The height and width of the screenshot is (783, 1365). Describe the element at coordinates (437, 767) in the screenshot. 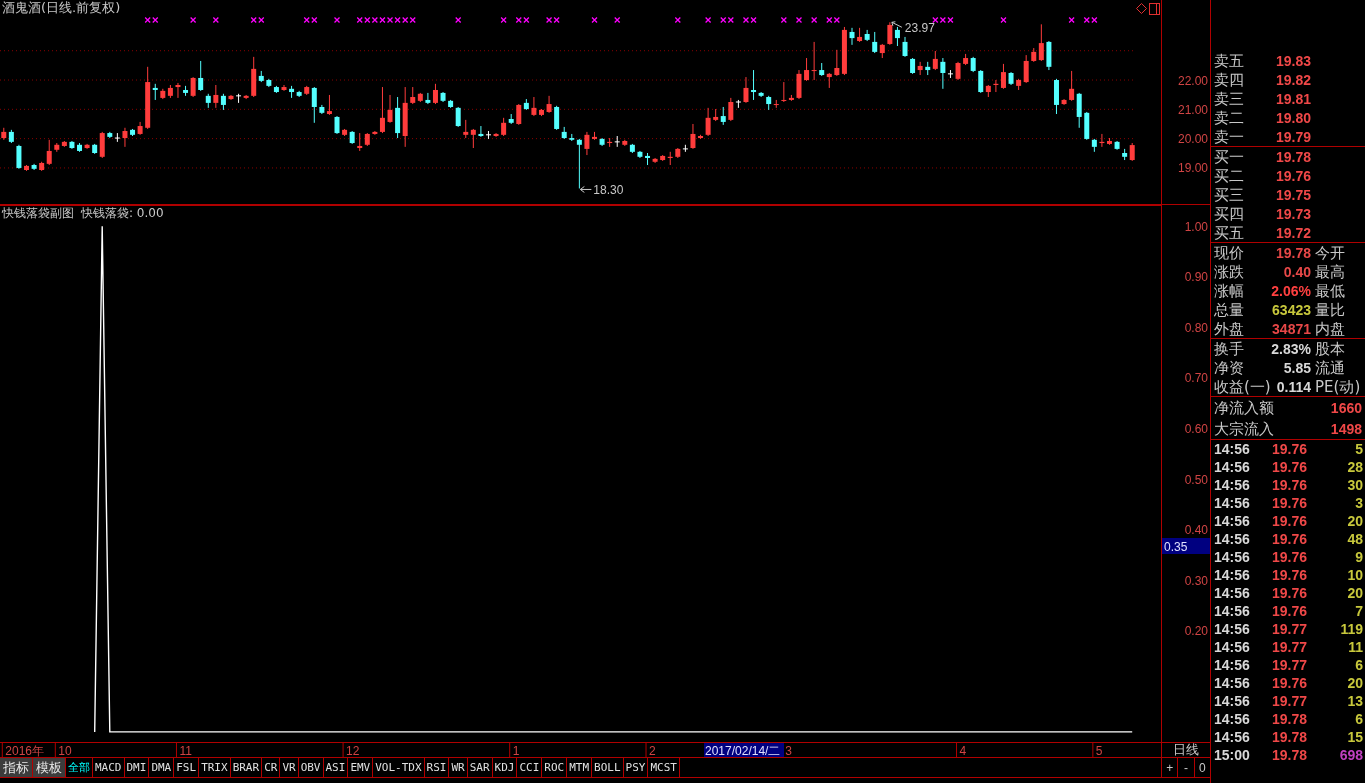

I see `indicator-tab: RSI` at that location.